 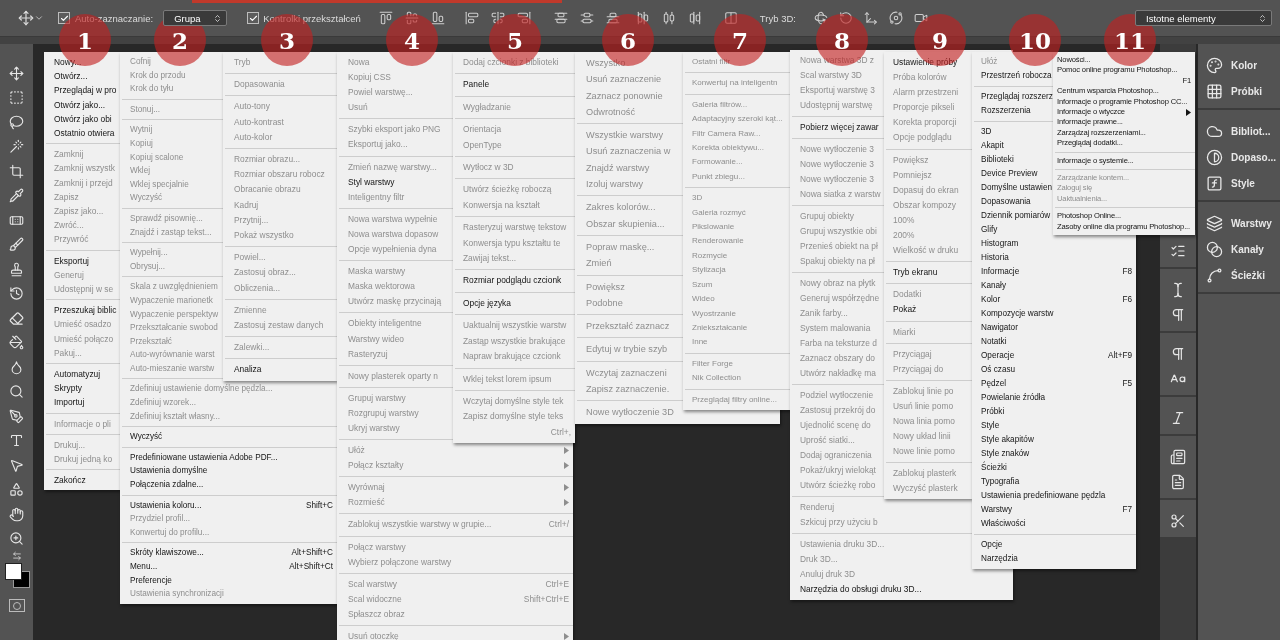 What do you see at coordinates (920, 18) in the screenshot?
I see `video-icon` at bounding box center [920, 18].